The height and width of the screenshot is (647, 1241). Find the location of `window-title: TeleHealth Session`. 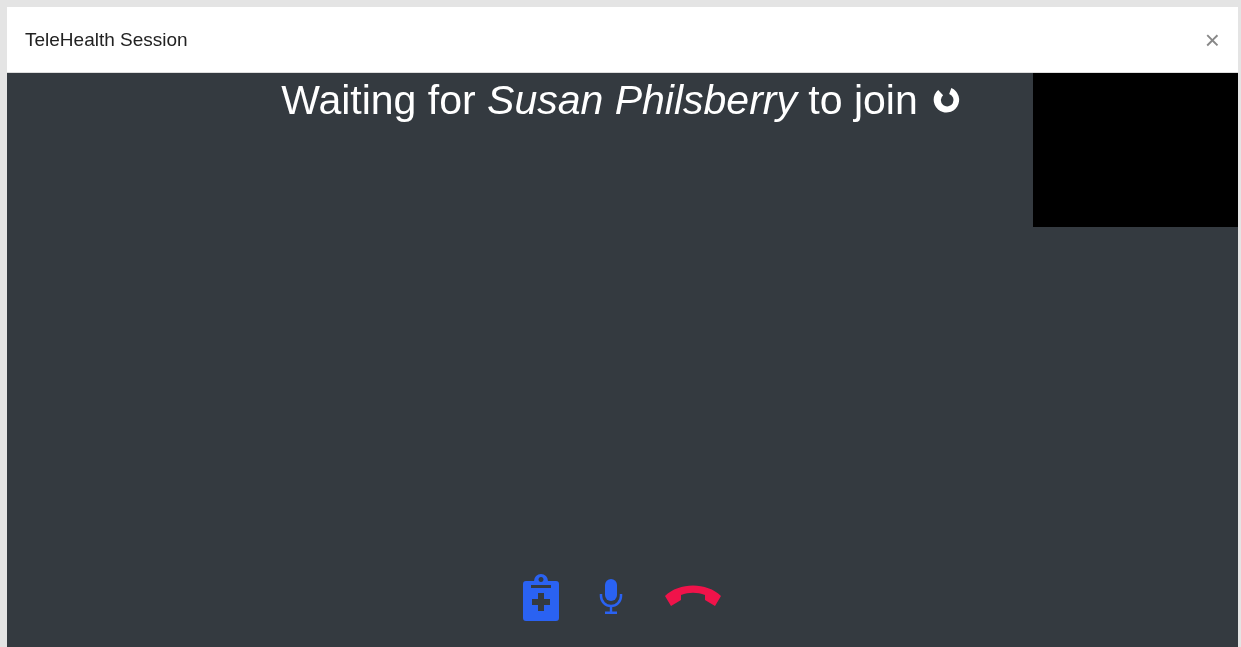

window-title: TeleHealth Session is located at coordinates (106, 39).